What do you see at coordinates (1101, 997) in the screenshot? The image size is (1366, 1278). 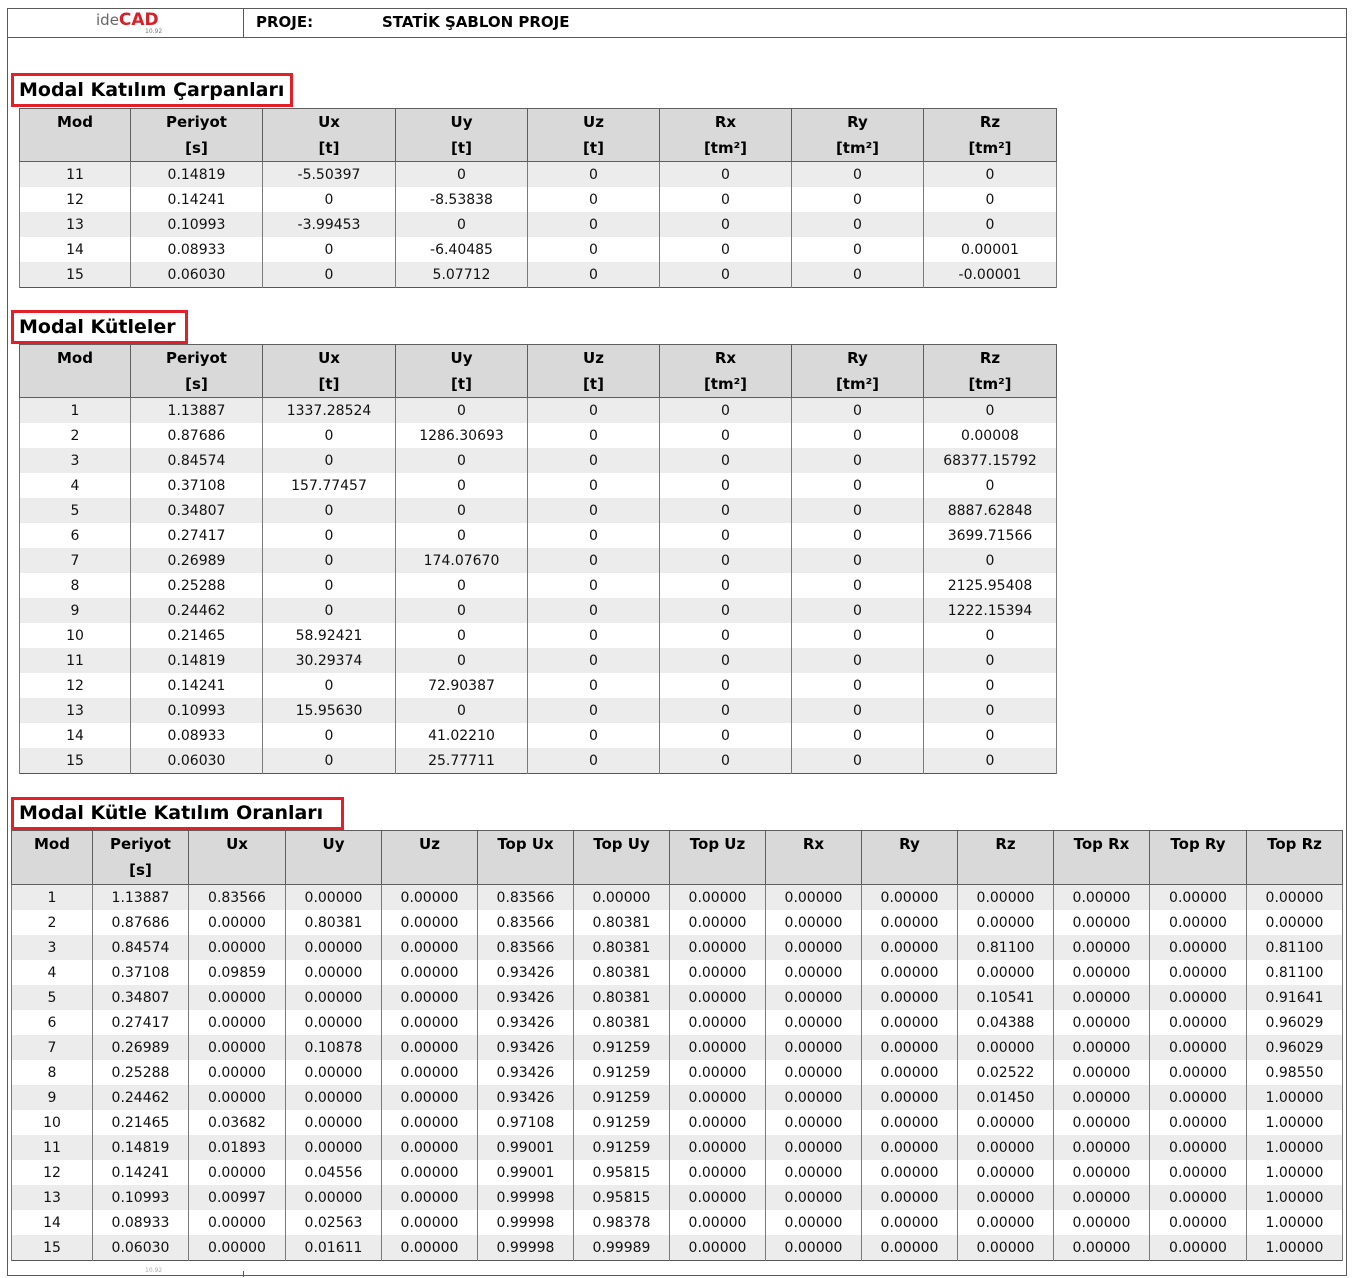 I see `cell-top-rx: 0.00000` at bounding box center [1101, 997].